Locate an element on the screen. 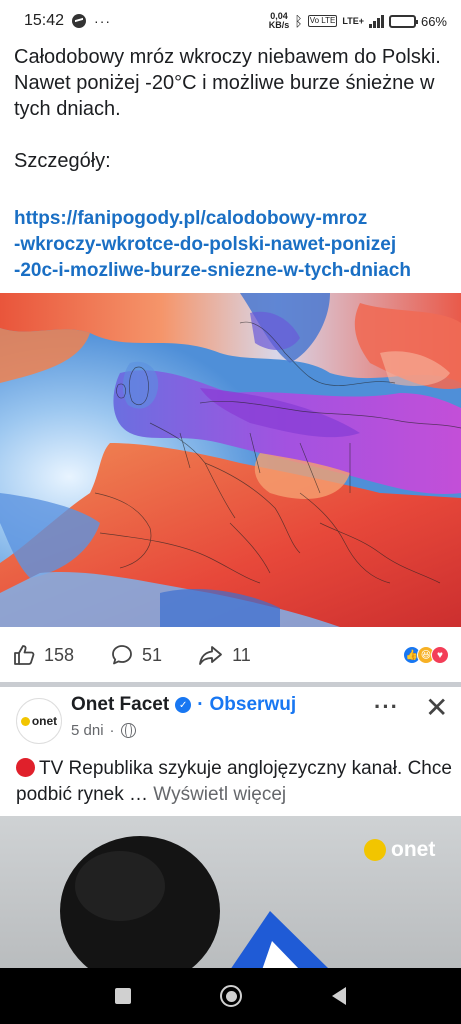 The height and width of the screenshot is (1024, 461). bluetooth-icon: ᛒ is located at coordinates (298, 21).